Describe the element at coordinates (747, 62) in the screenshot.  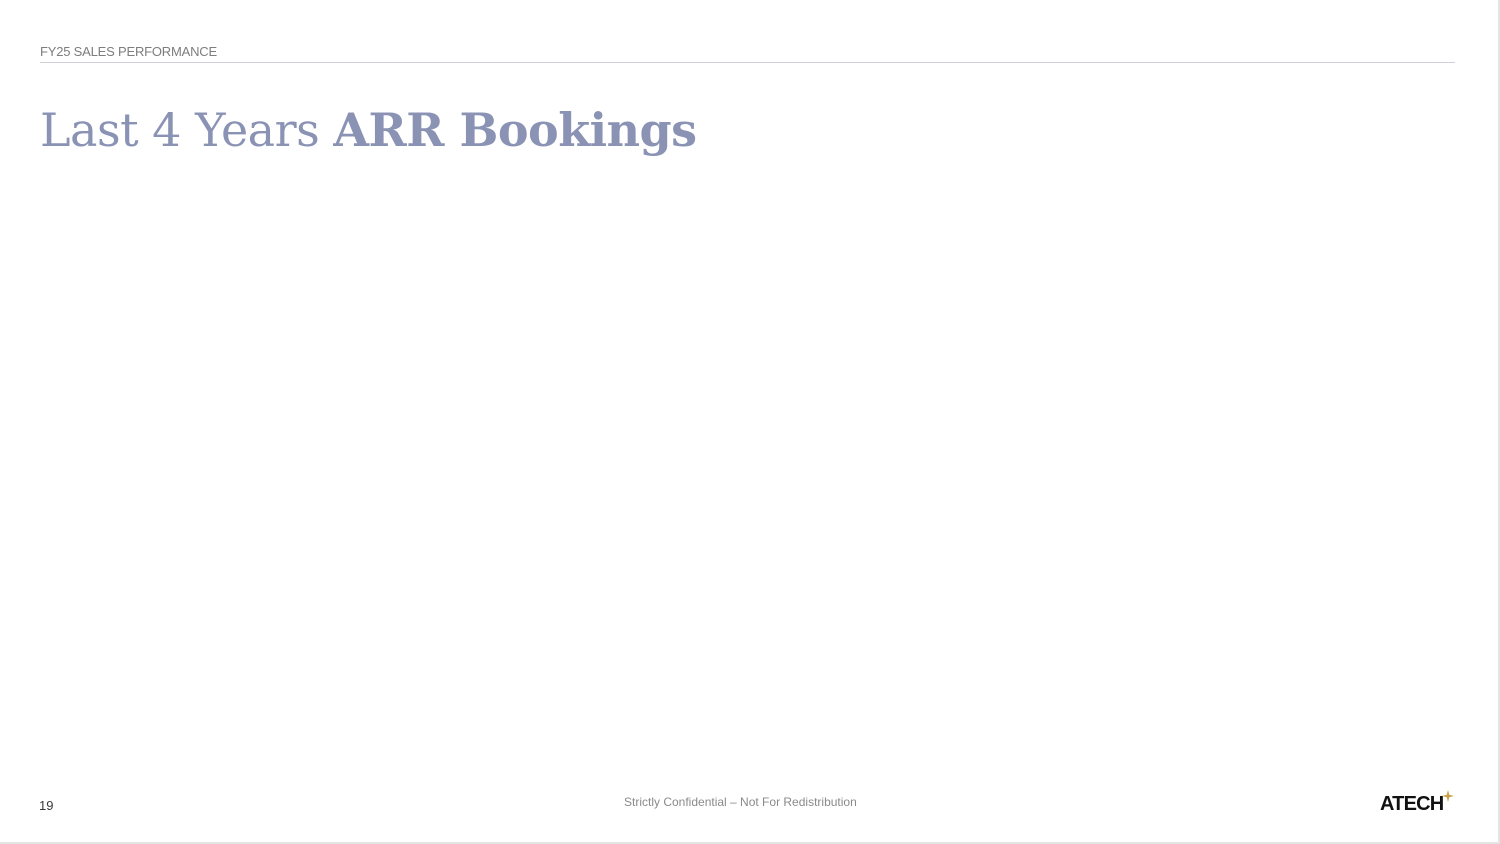
I see `header-divider` at that location.